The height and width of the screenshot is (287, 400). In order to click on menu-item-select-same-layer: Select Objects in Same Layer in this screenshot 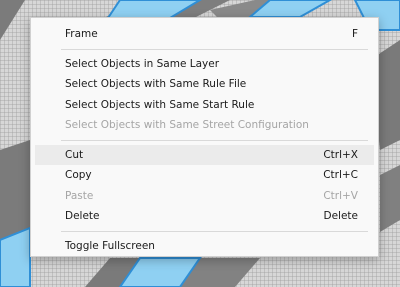, I will do `click(204, 64)`.